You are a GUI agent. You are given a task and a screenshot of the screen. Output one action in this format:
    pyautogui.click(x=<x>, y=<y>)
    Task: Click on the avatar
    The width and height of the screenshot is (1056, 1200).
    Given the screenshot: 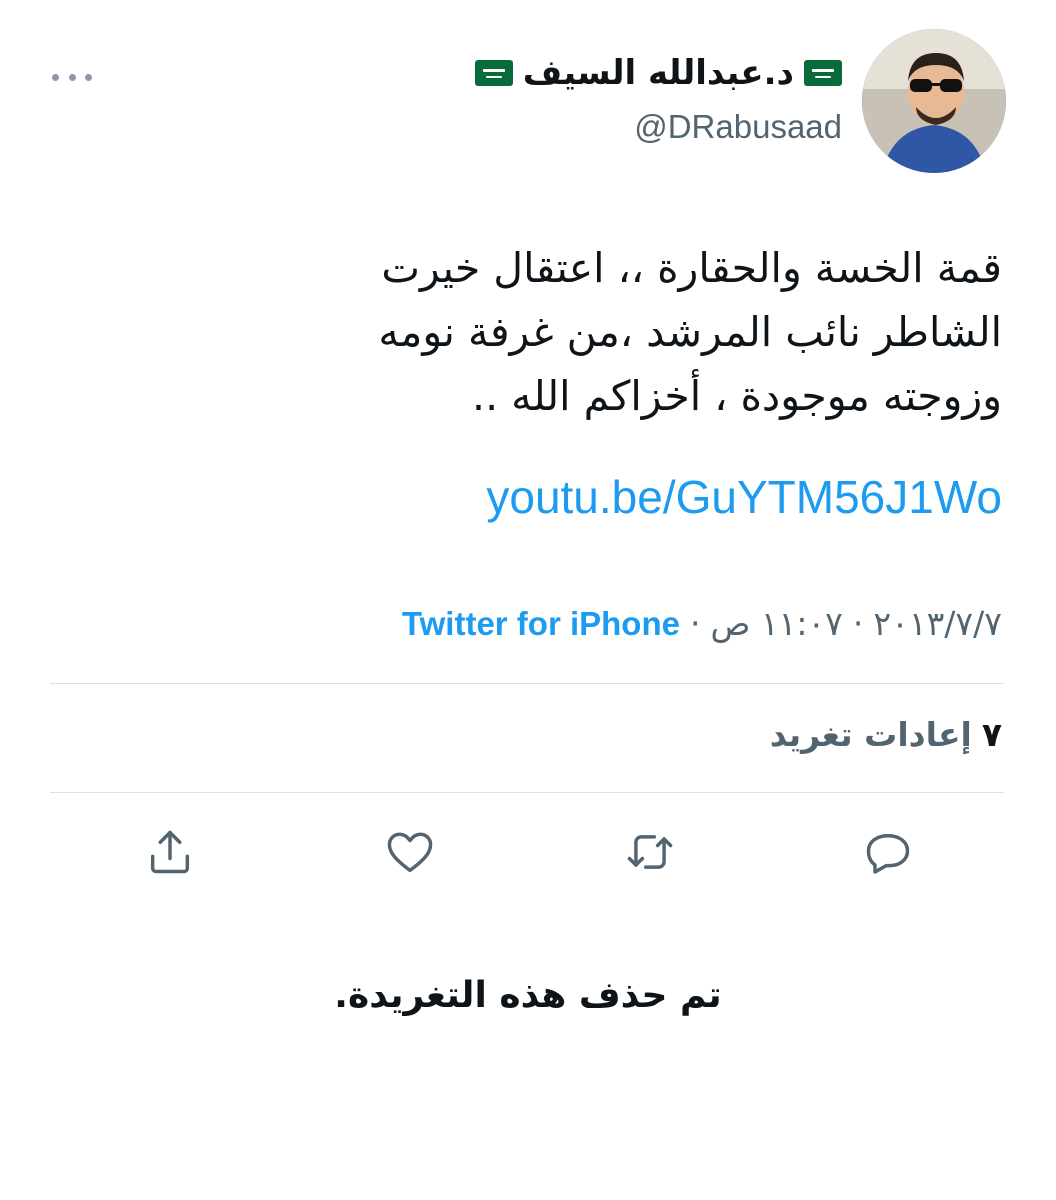 What is the action you would take?
    pyautogui.click(x=934, y=101)
    